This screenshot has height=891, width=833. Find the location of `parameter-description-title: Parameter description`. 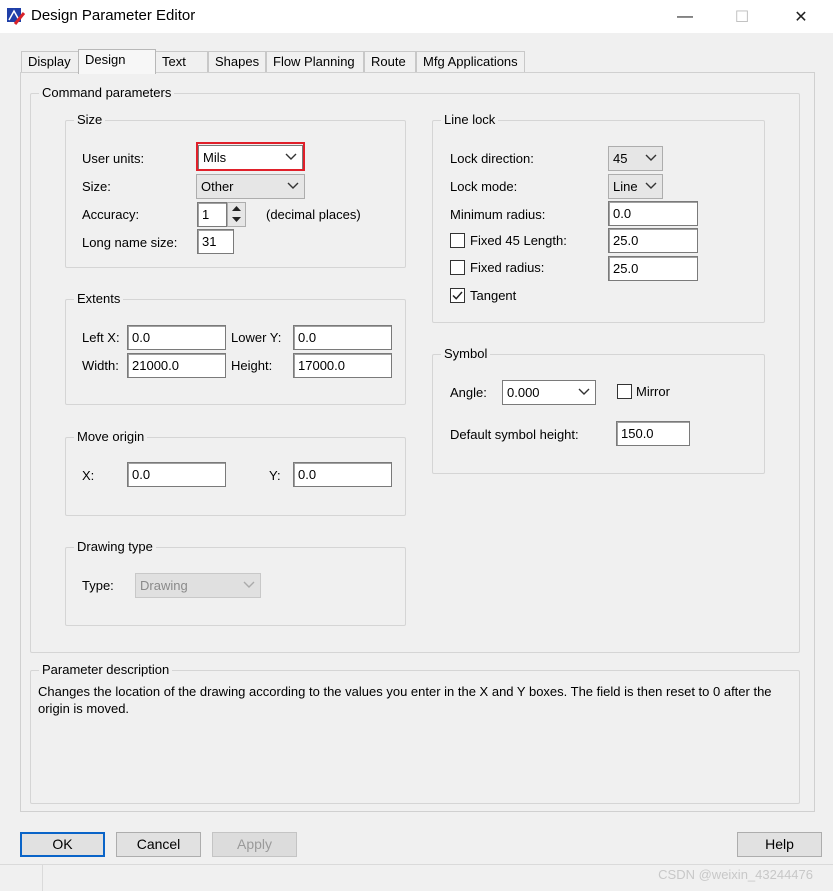

parameter-description-title: Parameter description is located at coordinates (106, 670).